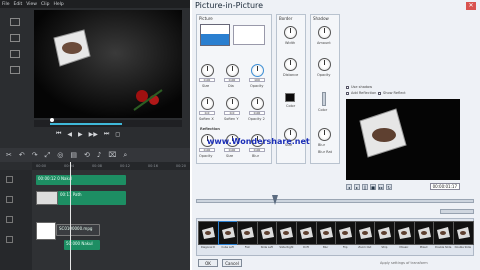 The image size is (480, 270). I want to click on ok-button: OK, so click(208, 263).